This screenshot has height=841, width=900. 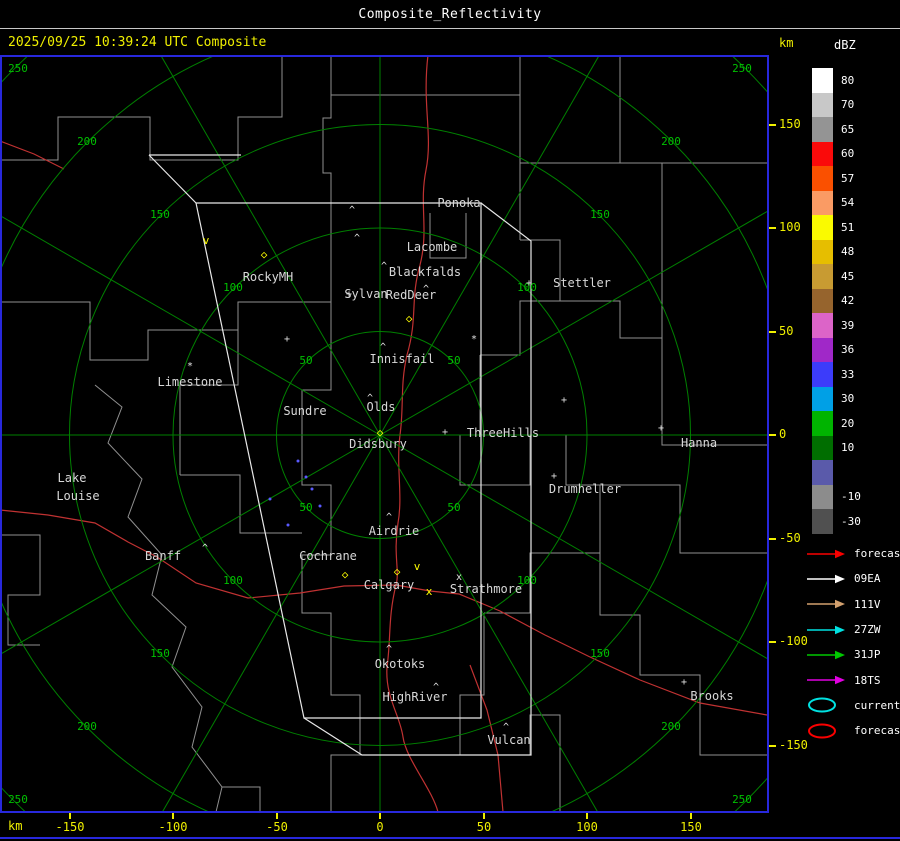 I want to click on legend-label: 31JP, so click(x=867, y=655).